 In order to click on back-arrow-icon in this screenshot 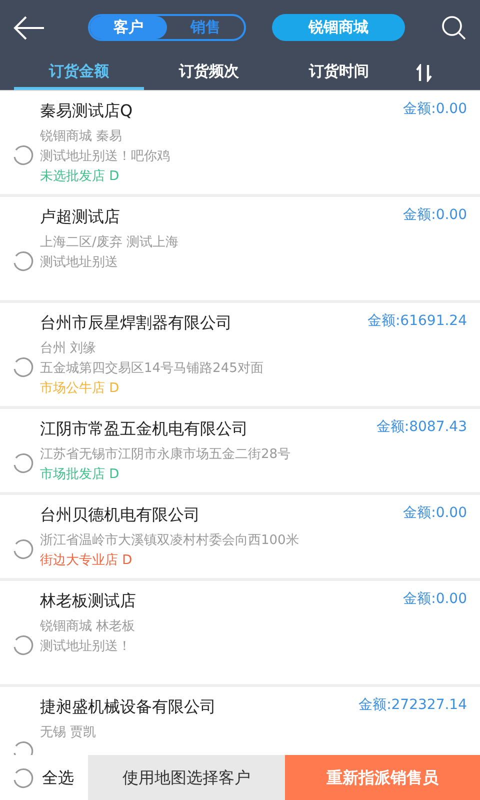, I will do `click(29, 27)`.